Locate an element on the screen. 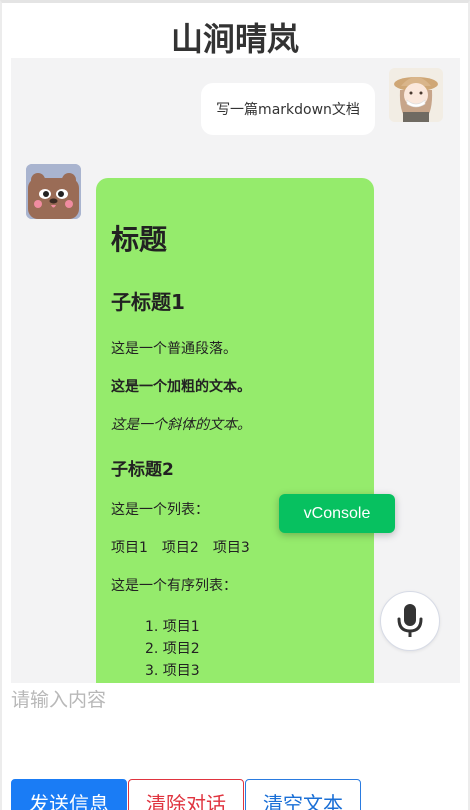 This screenshot has width=470, height=810. clear-text-button: 清空文本 is located at coordinates (303, 794).